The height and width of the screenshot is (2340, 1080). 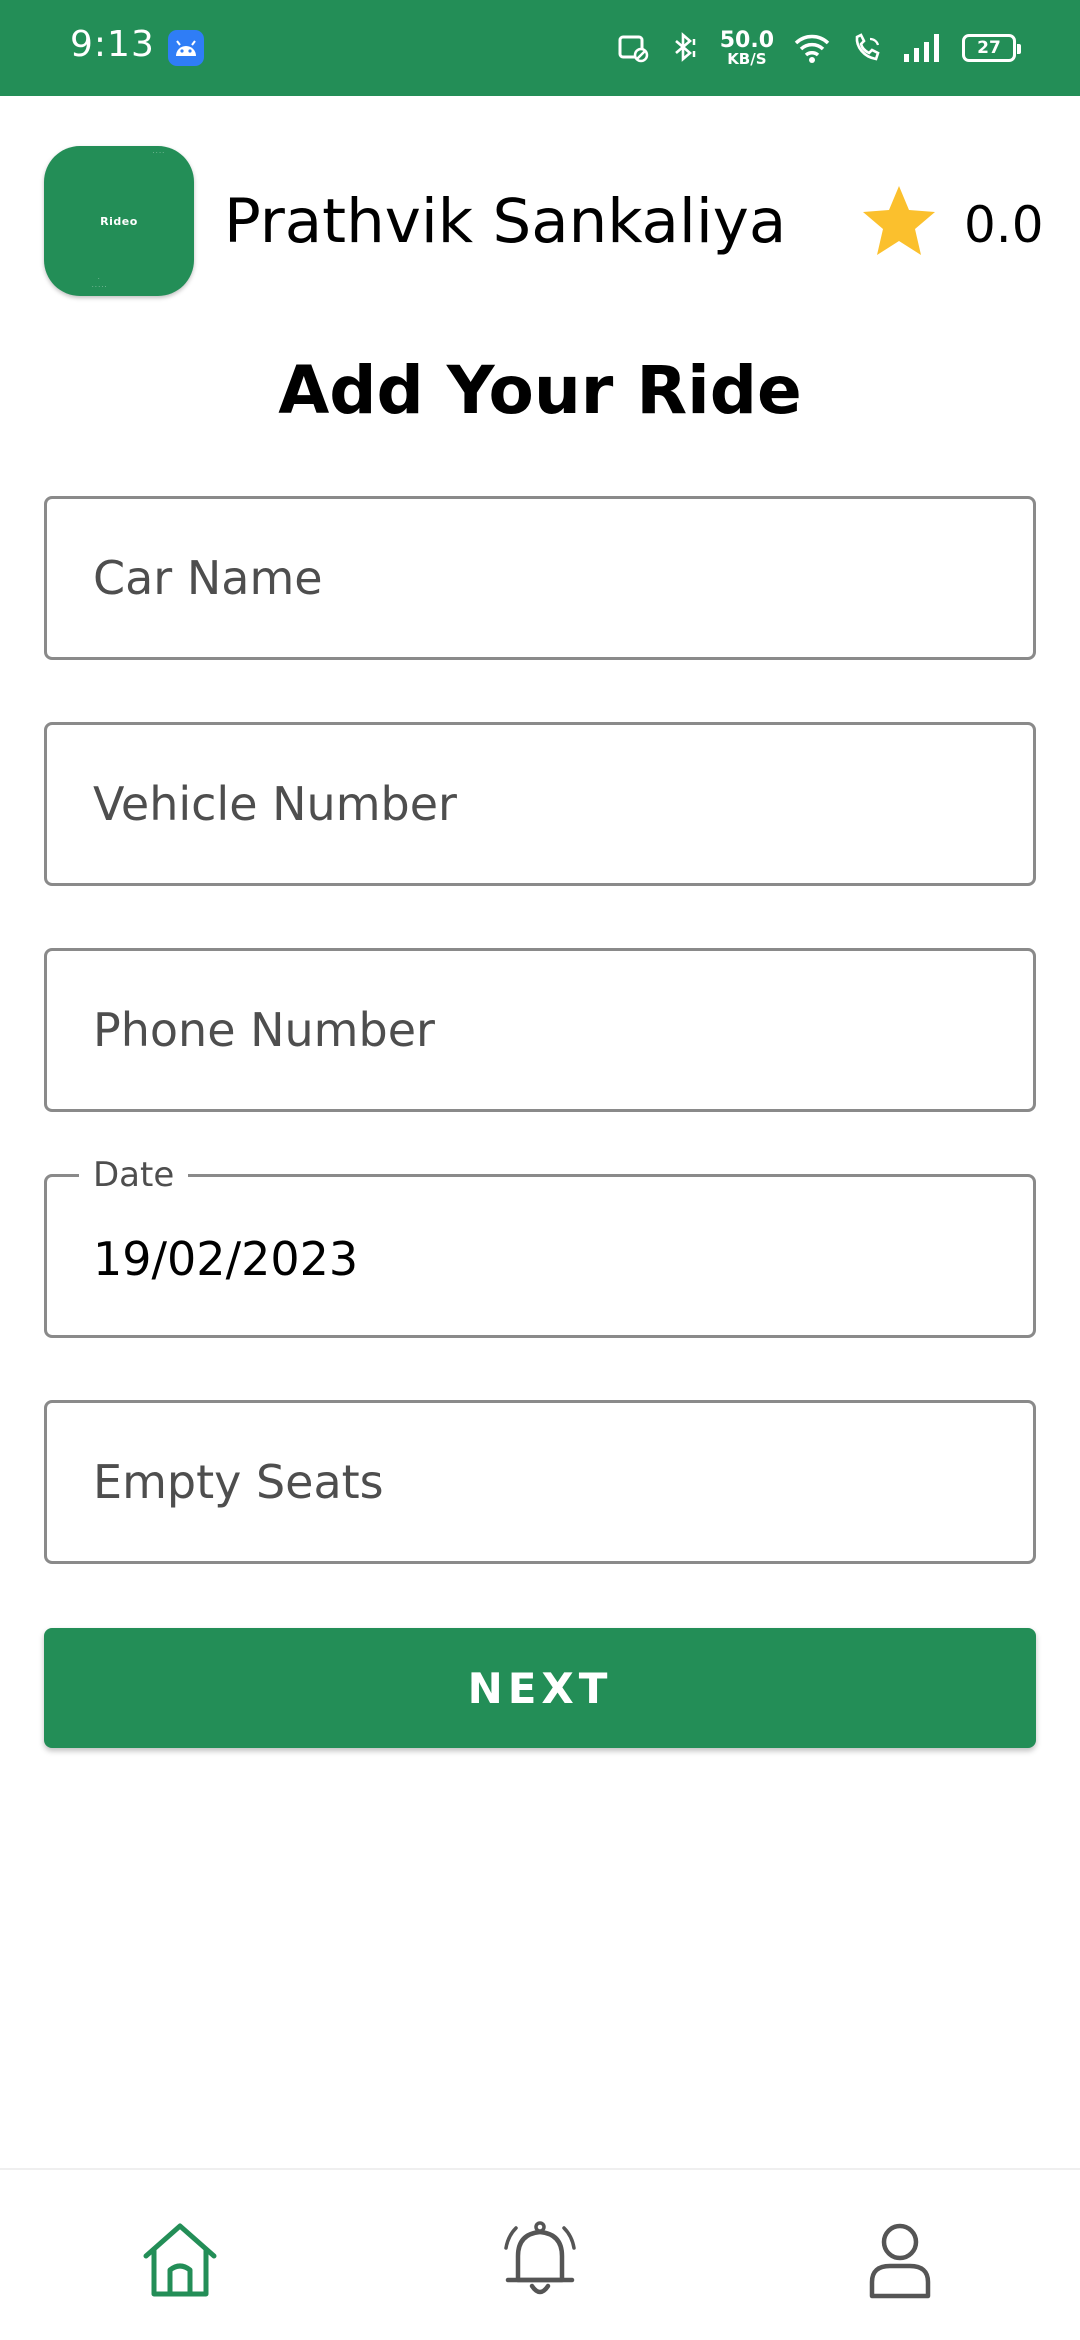 I want to click on network-speed-unit: KB/S, so click(x=747, y=58).